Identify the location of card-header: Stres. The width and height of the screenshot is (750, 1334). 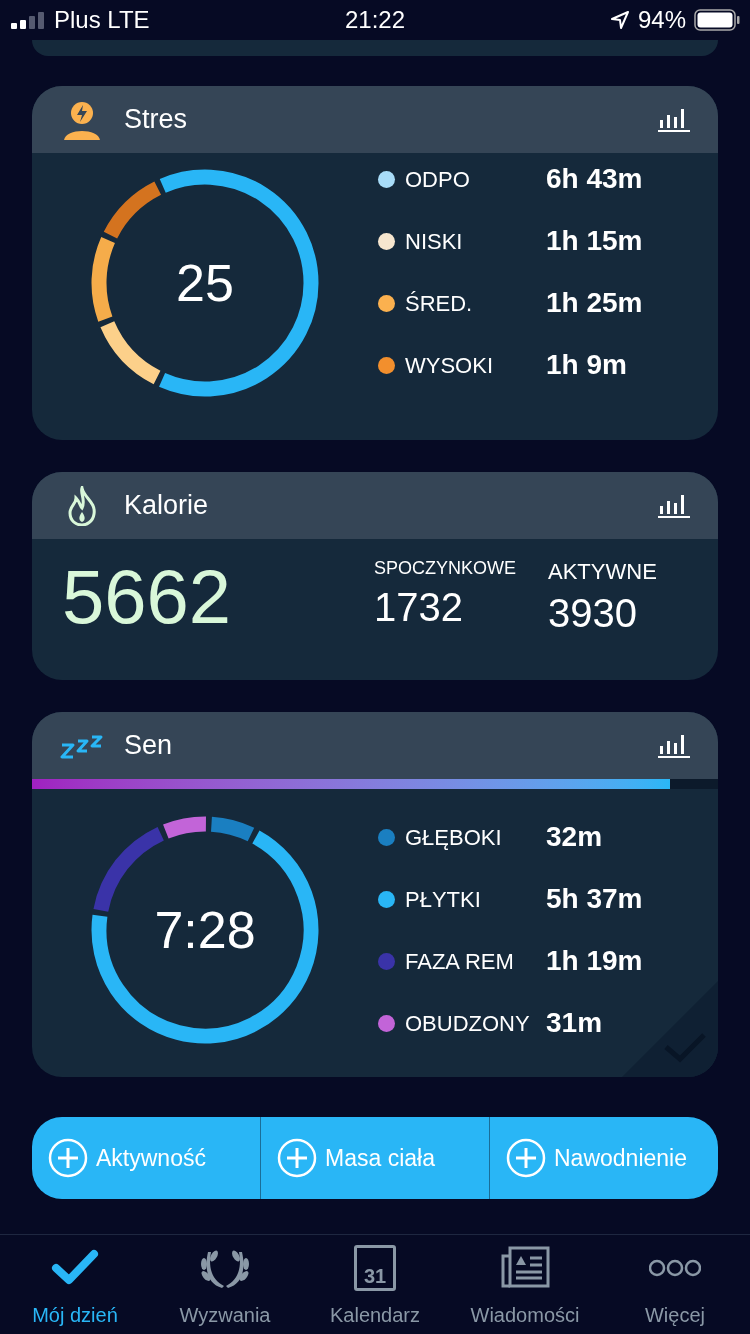
(375, 119).